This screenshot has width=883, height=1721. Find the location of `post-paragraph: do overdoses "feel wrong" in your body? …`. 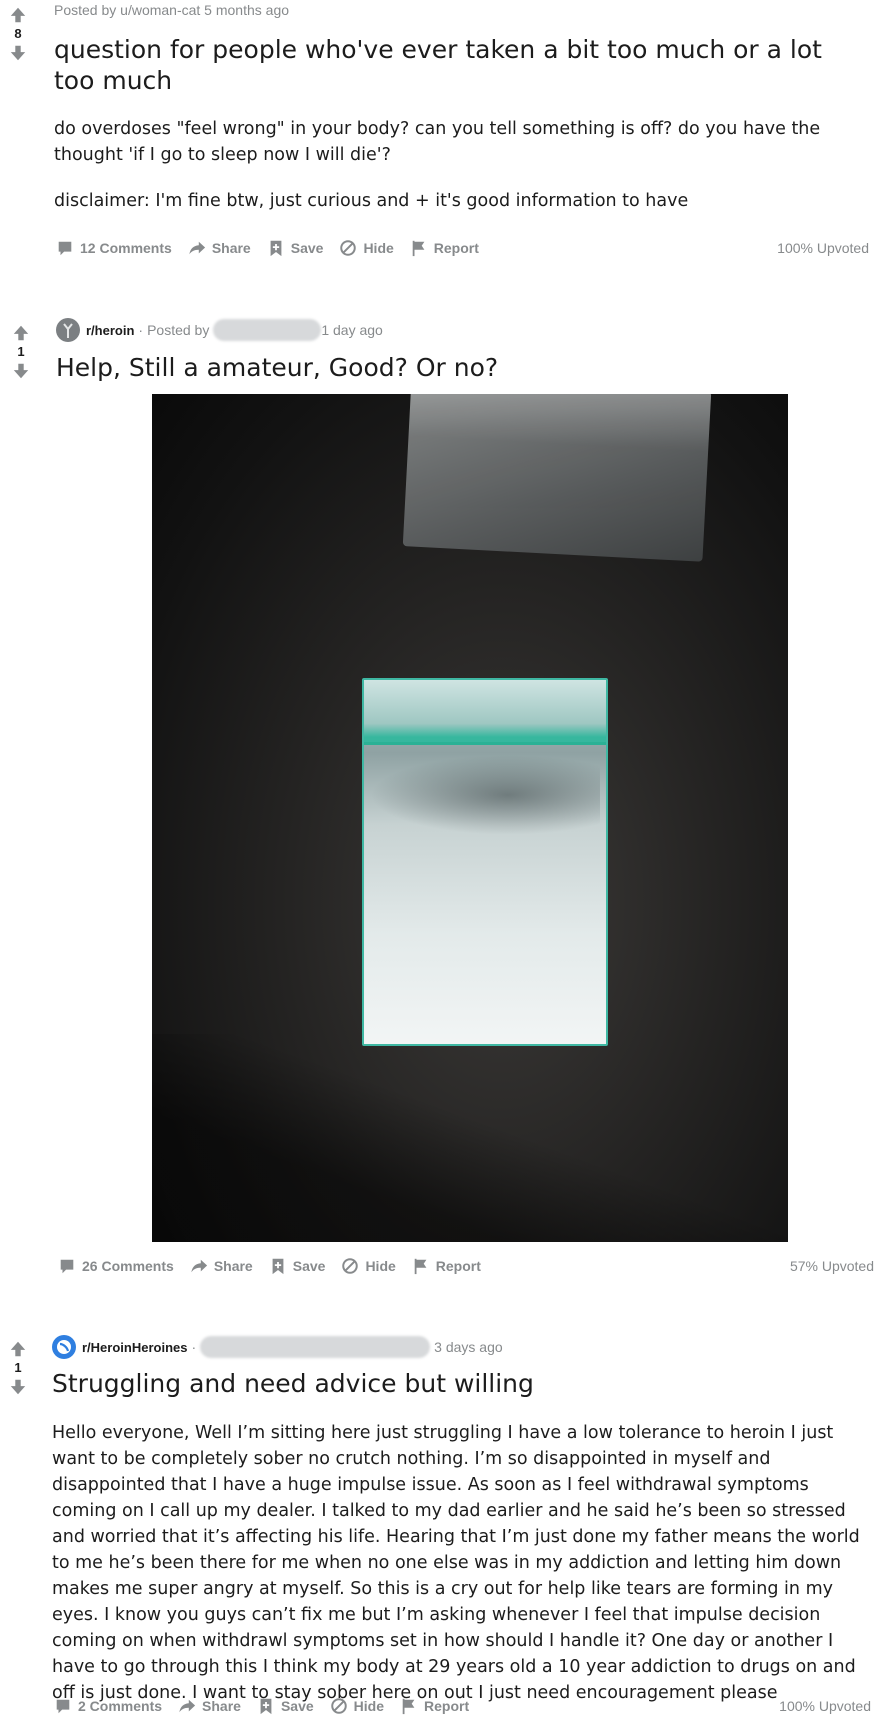

post-paragraph: do overdoses "feel wrong" in your body? … is located at coordinates (437, 142).